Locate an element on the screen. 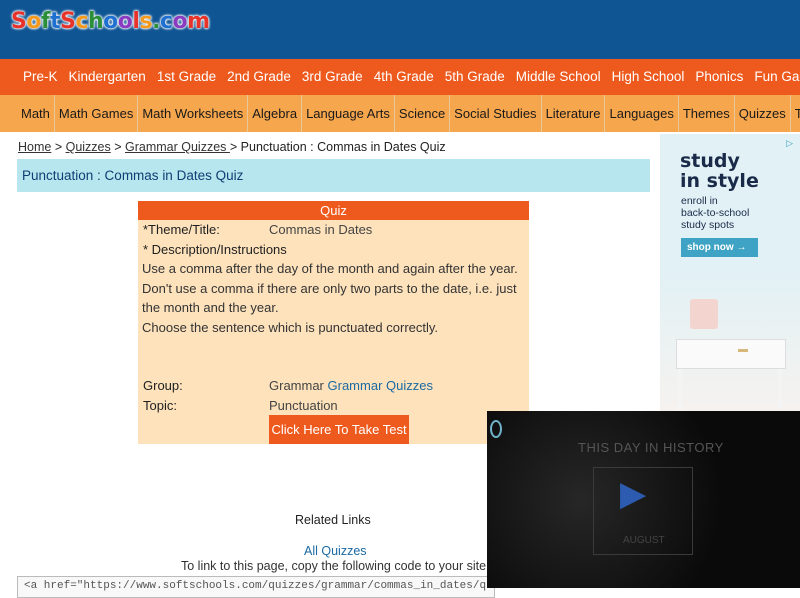 The width and height of the screenshot is (800, 598). grade-nav-pre-k: Pre-K is located at coordinates (40, 77).